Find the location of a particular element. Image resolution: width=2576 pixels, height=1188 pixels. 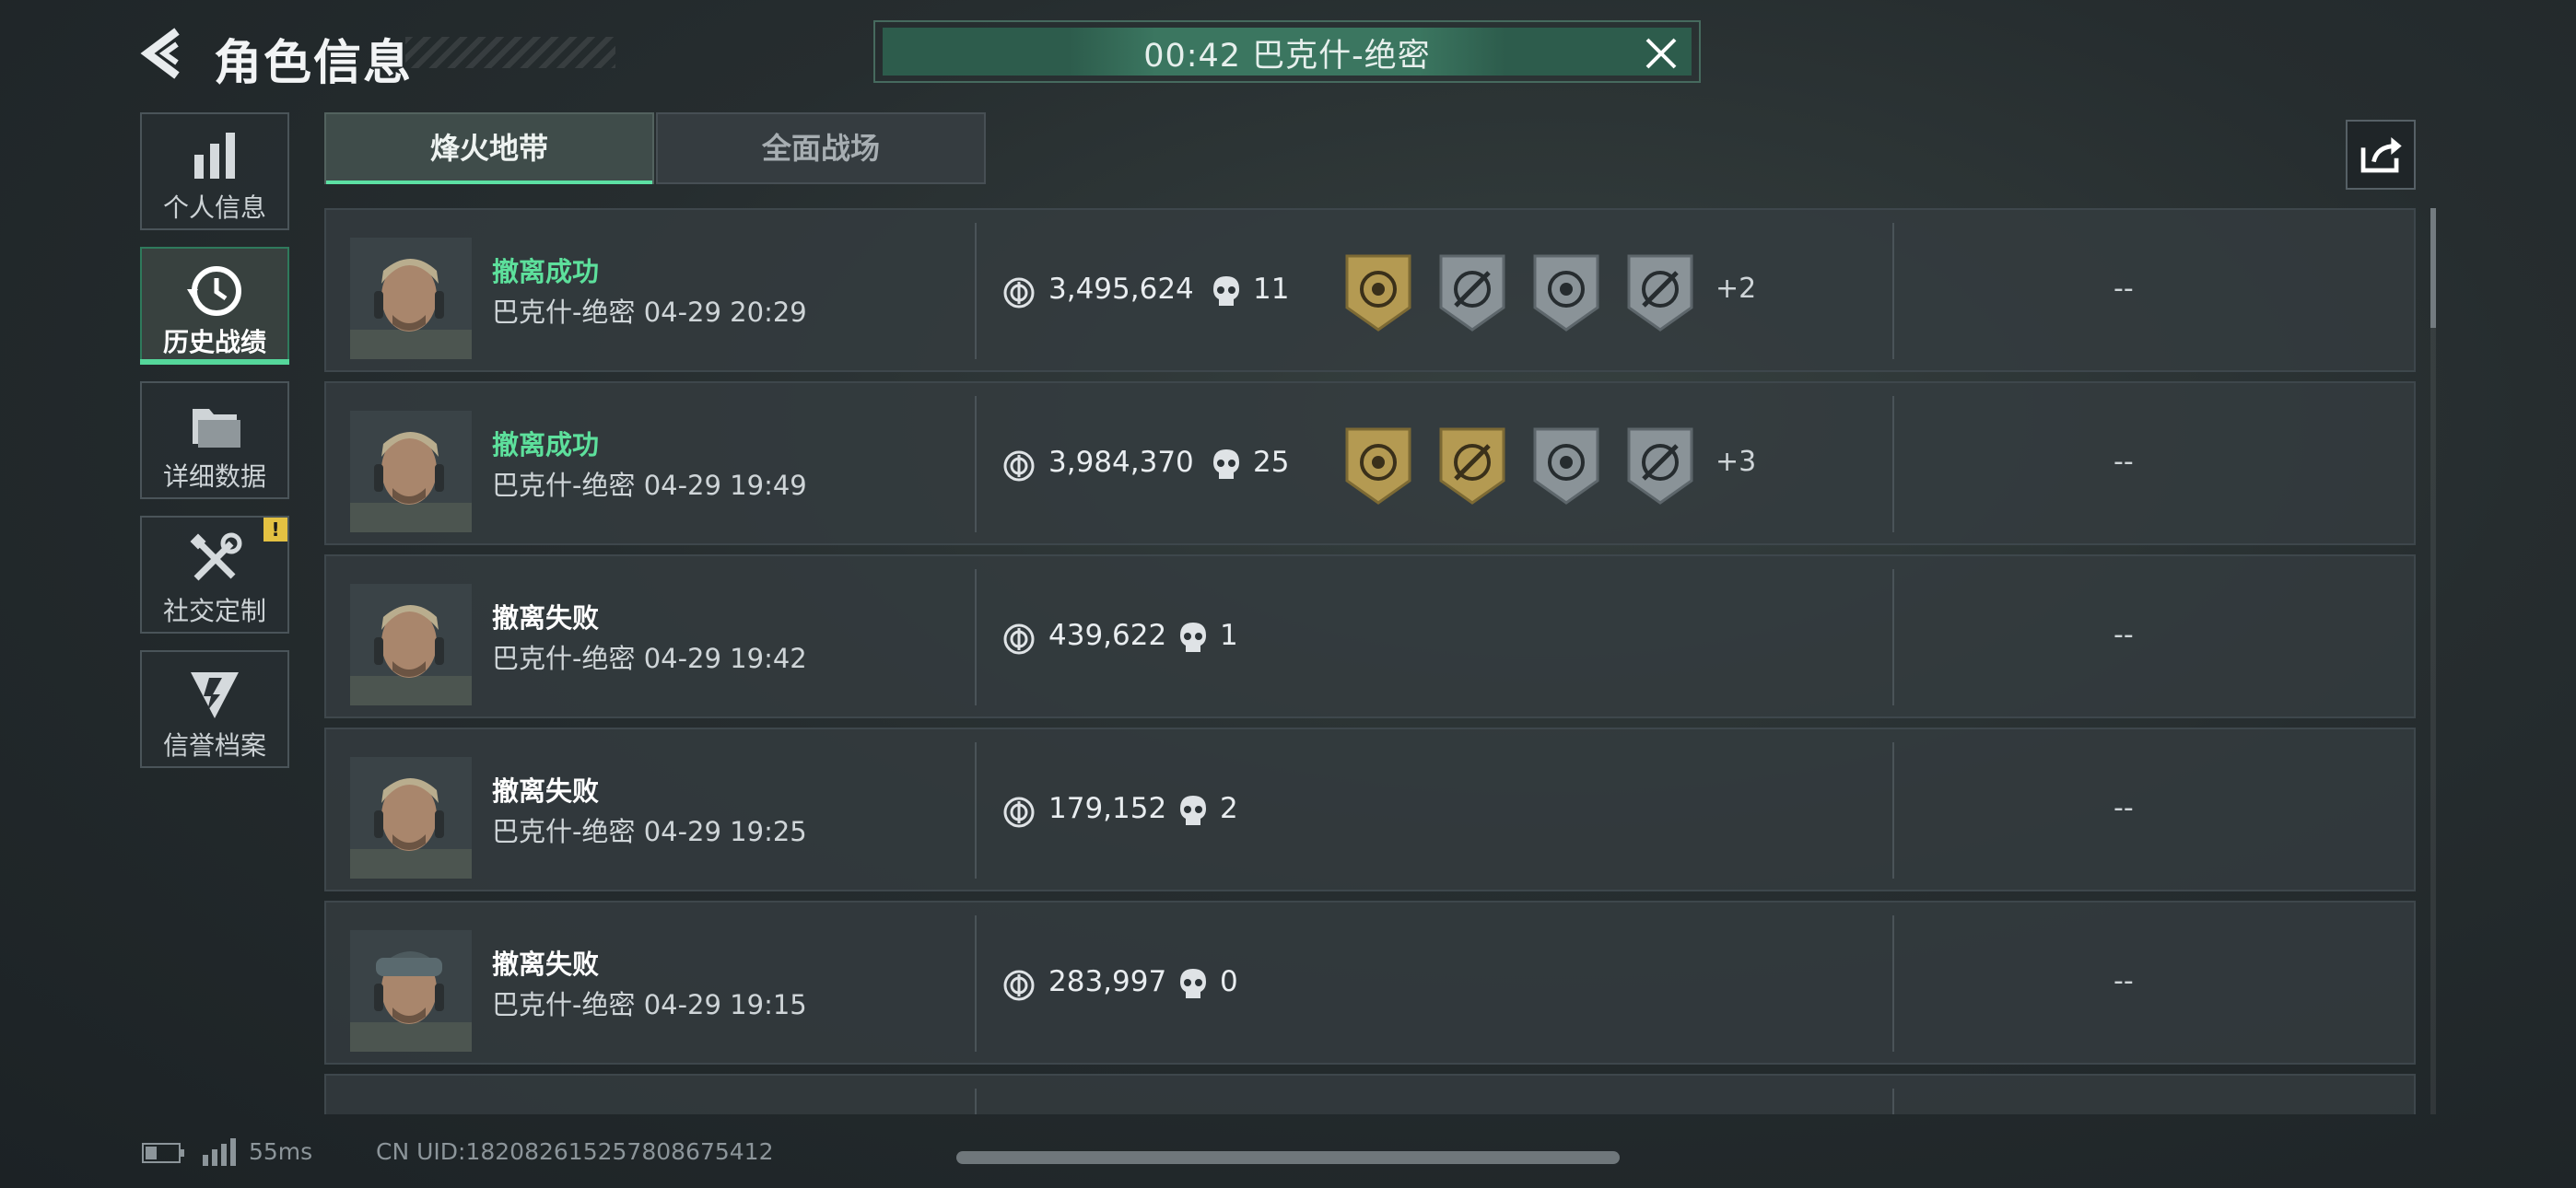

history-clock-icon is located at coordinates (214, 291).